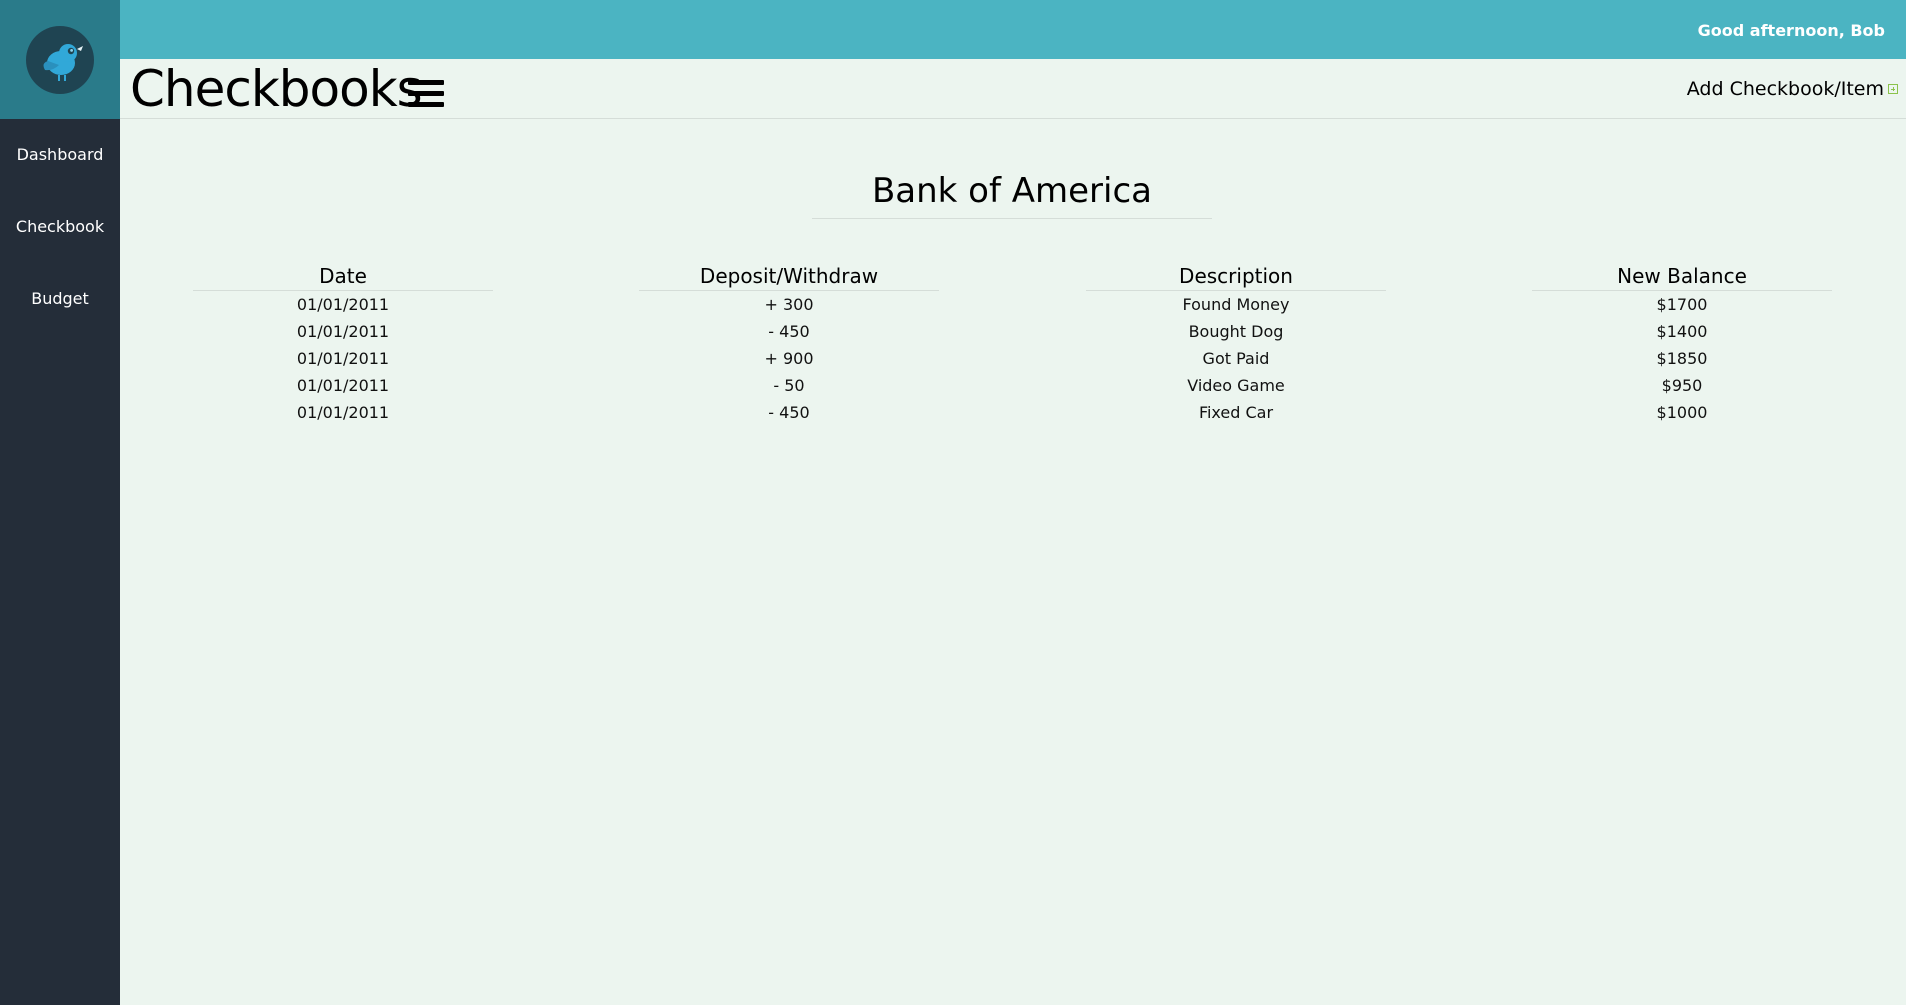  What do you see at coordinates (1682, 358) in the screenshot?
I see `table-cell: $1850` at bounding box center [1682, 358].